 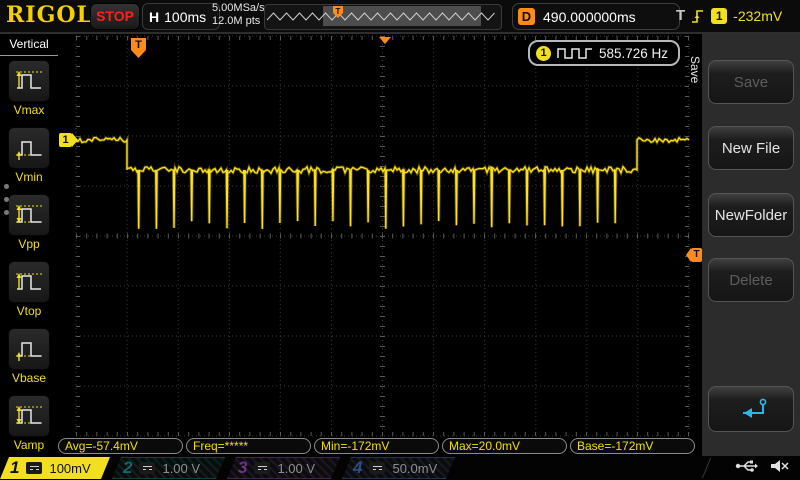 I want to click on new-file-button: New File, so click(x=751, y=148).